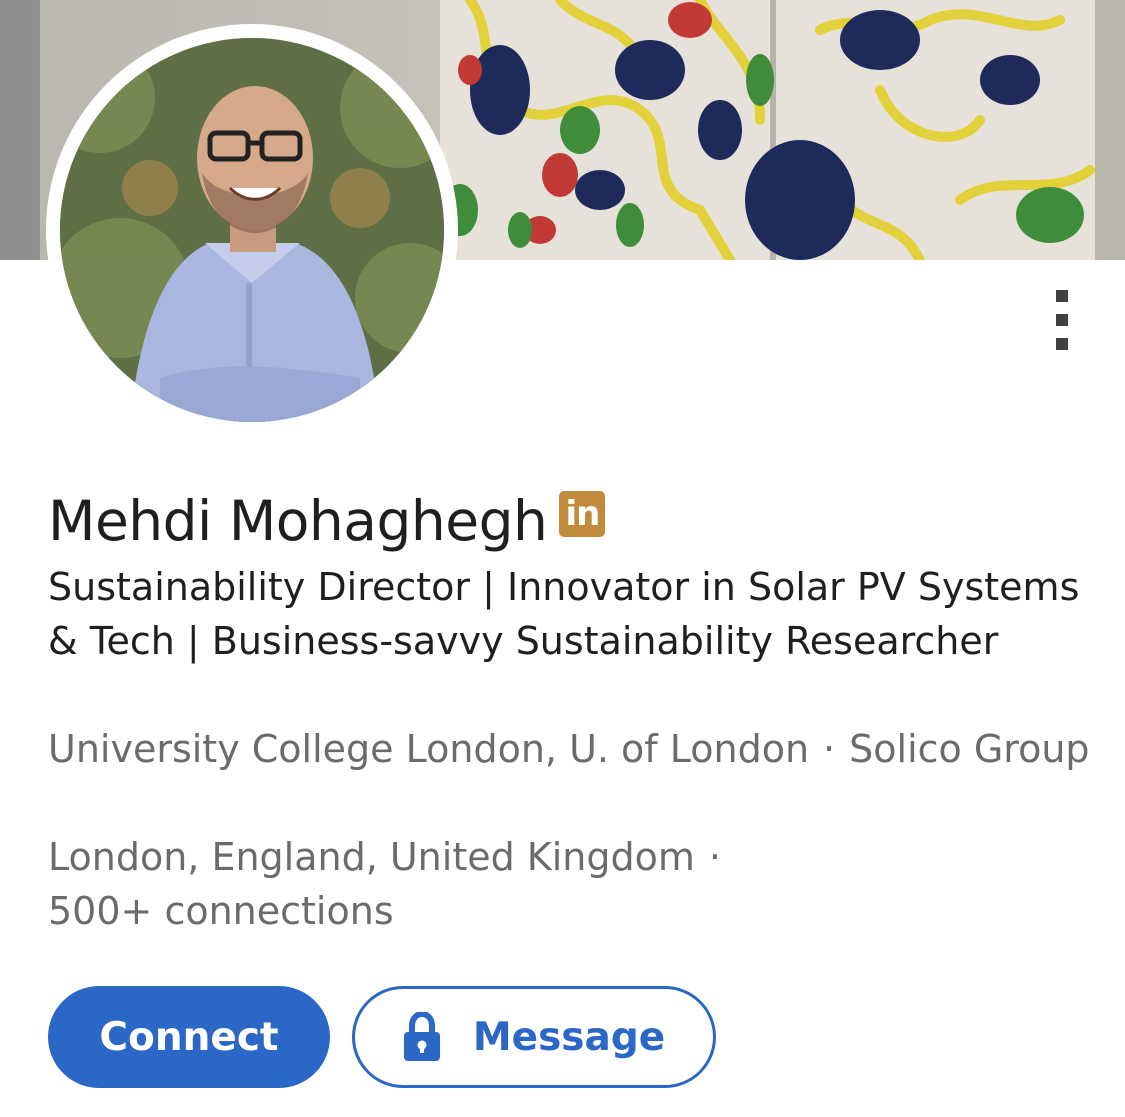 The width and height of the screenshot is (1125, 1117). I want to click on avatar-photo, so click(252, 230).